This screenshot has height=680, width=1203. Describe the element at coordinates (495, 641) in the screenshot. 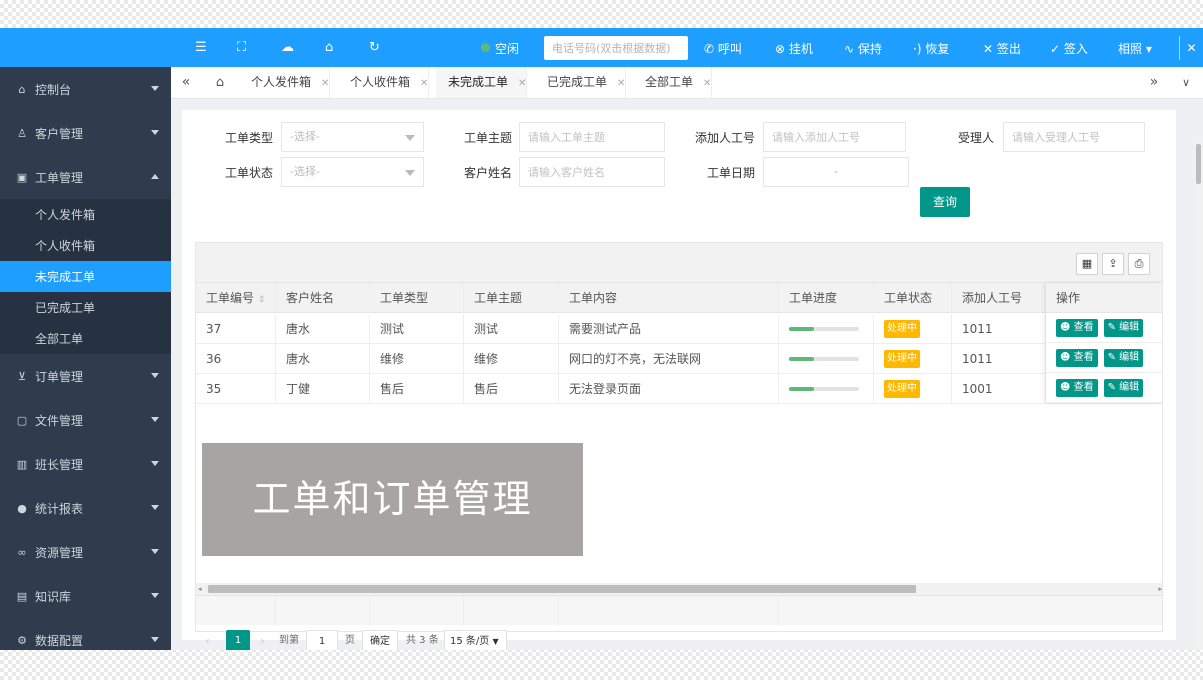

I see `caret-down-icon: ▼` at that location.